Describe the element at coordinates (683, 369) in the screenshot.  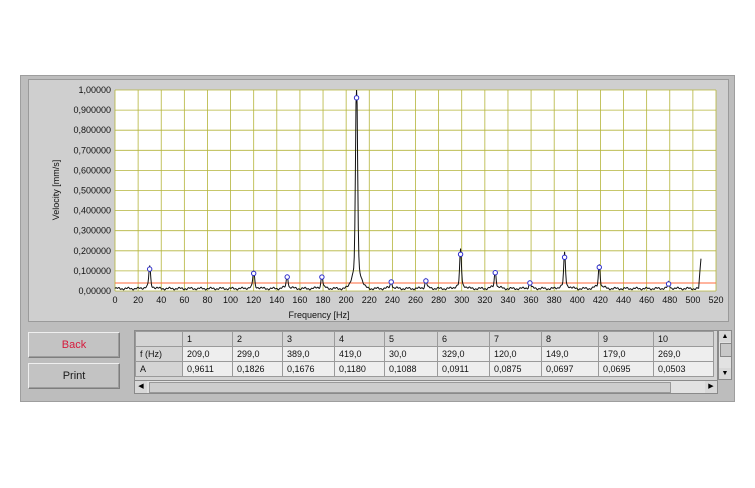
I see `table-cell: 0,0503` at that location.